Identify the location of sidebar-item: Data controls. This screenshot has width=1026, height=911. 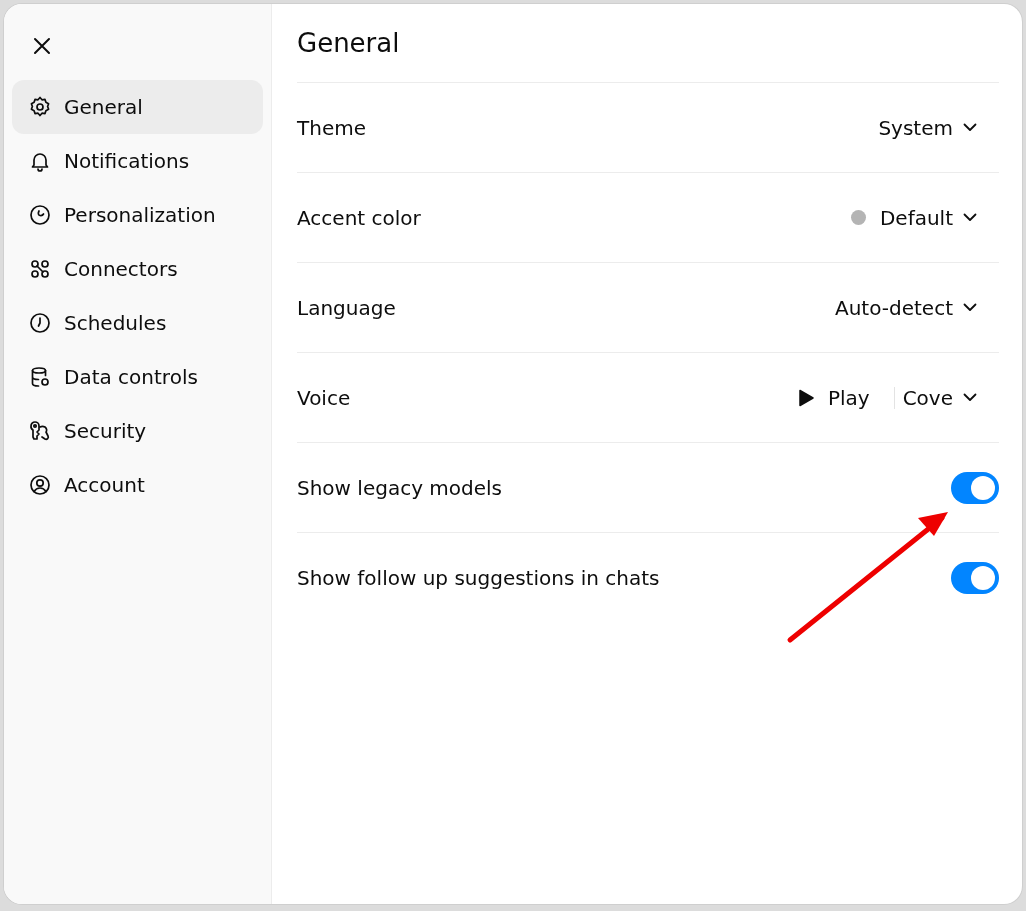
(137, 377).